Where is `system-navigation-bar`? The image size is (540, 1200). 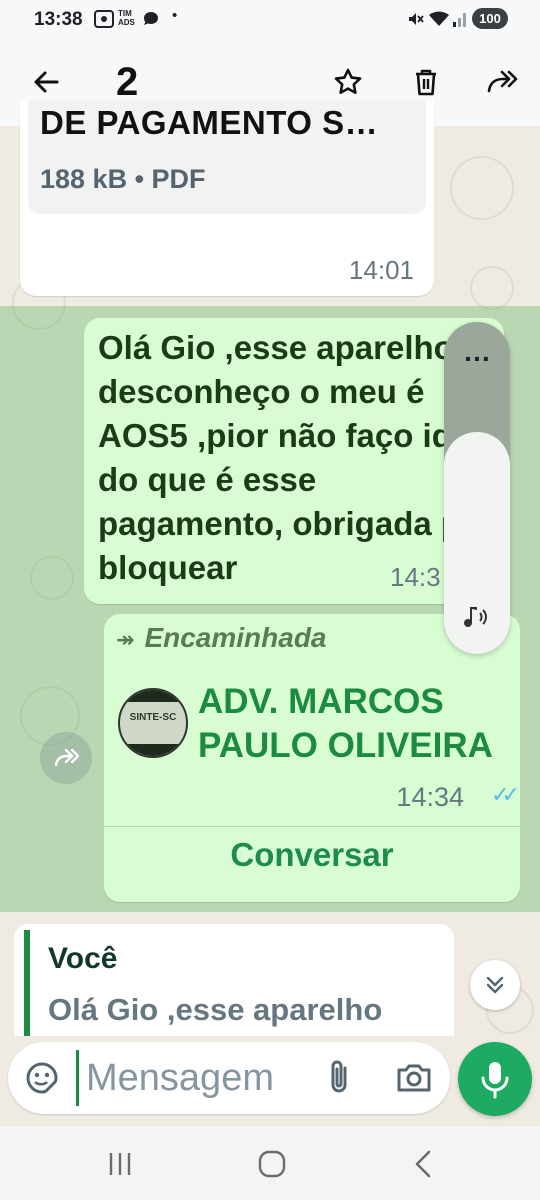 system-navigation-bar is located at coordinates (270, 1163).